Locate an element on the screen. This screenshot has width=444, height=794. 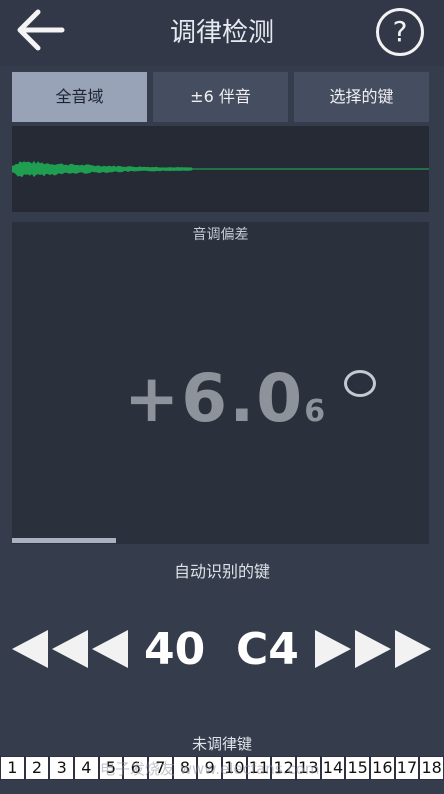
footer-bar is located at coordinates (222, 787).